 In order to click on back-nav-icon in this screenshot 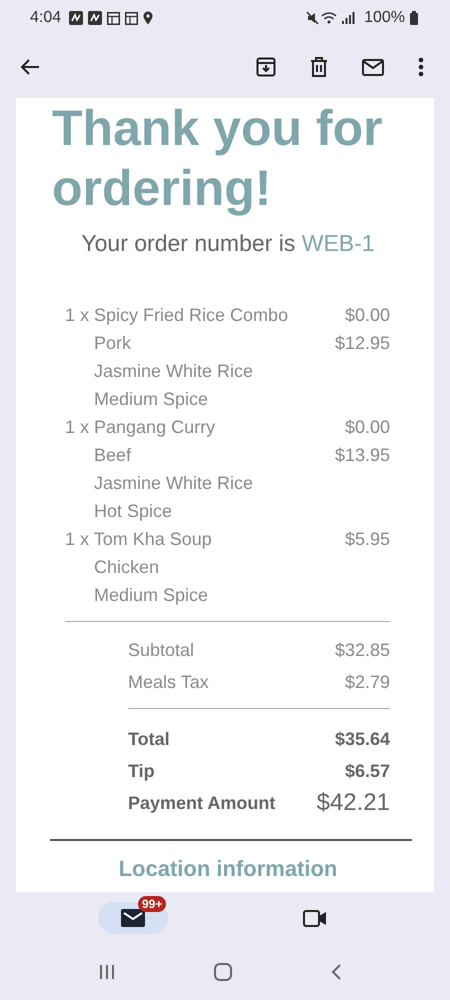, I will do `click(335, 972)`.